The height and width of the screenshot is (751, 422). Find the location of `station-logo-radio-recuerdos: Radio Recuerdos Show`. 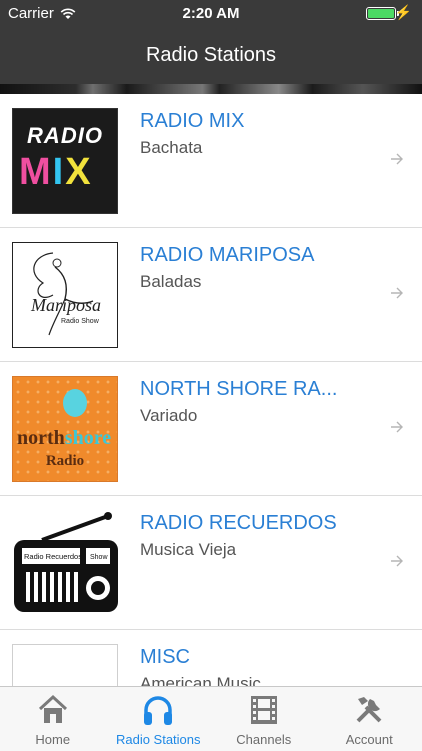

station-logo-radio-recuerdos: Radio Recuerdos Show is located at coordinates (65, 563).